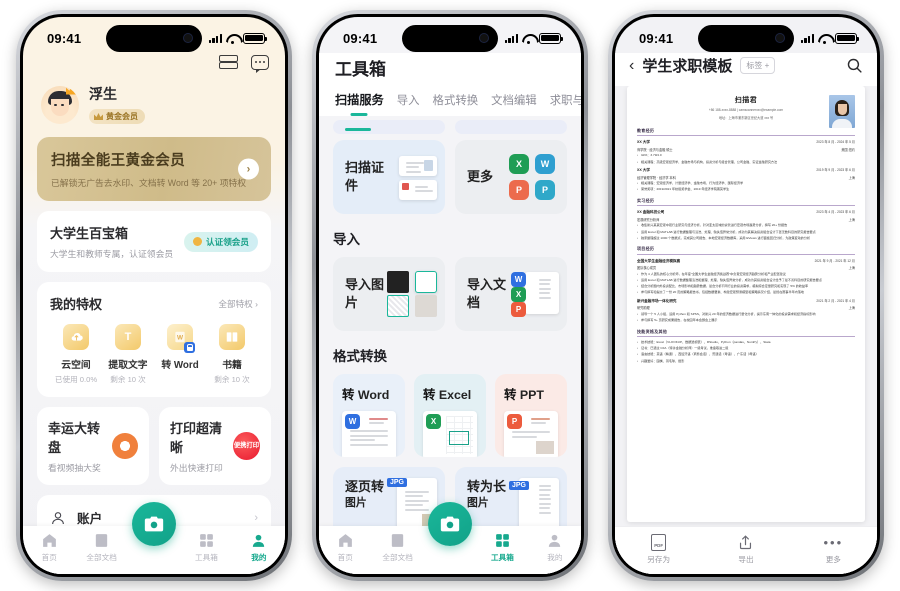 This screenshot has width=900, height=591. What do you see at coordinates (369, 415) in the screenshot?
I see `tool-card-to-word: 转 Word W` at bounding box center [369, 415].